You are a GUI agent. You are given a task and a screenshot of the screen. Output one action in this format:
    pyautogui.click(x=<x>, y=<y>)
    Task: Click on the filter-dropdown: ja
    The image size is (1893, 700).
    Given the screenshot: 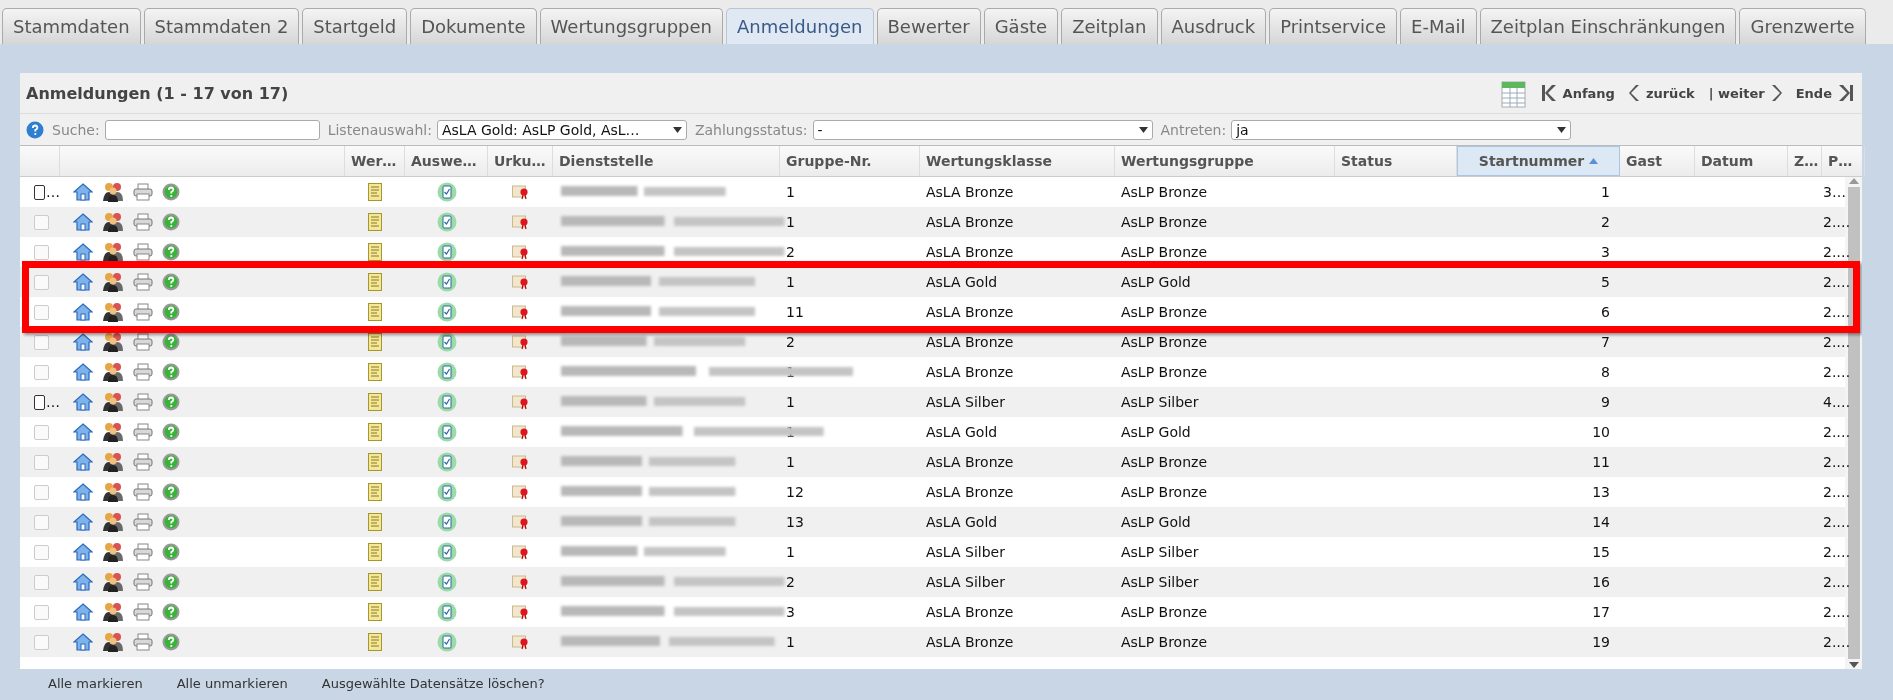 What is the action you would take?
    pyautogui.click(x=1401, y=129)
    